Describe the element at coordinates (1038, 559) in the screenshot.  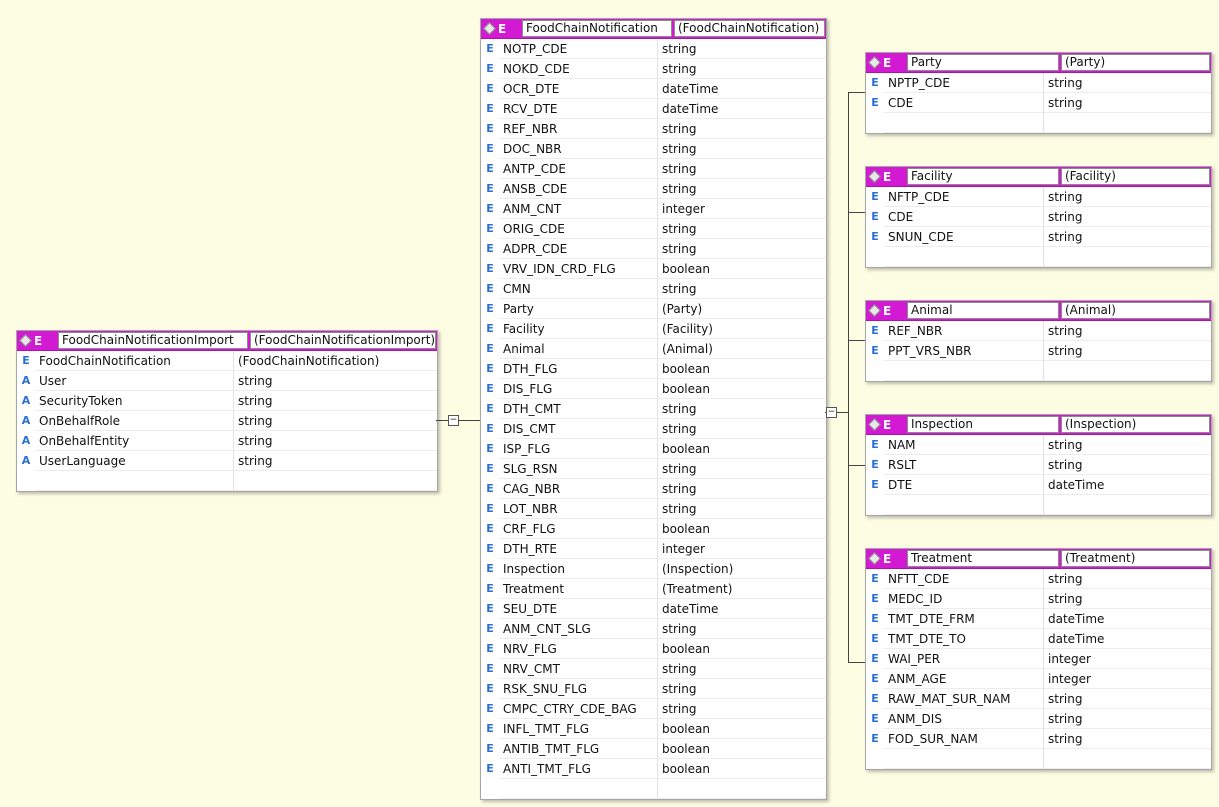
I see `table-header: E Treatment (Treatment)` at that location.